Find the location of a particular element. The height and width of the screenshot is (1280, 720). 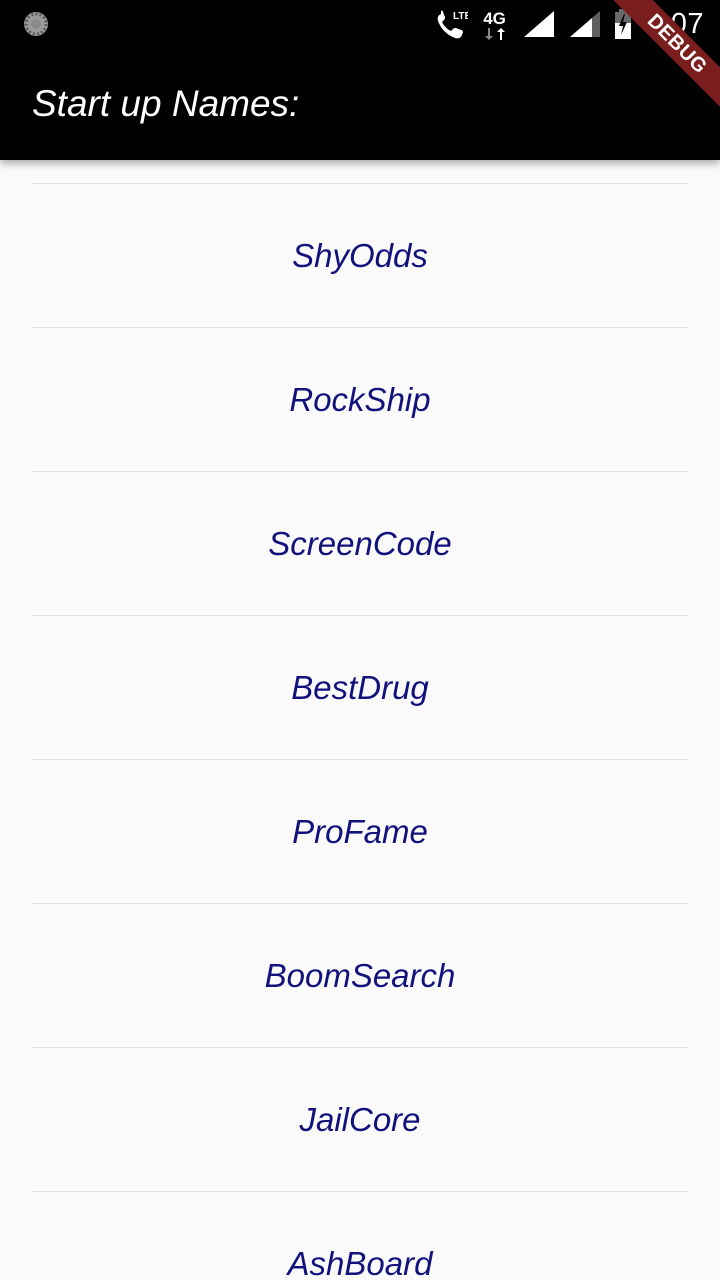

list-item-label: JailCore is located at coordinates (360, 1119).